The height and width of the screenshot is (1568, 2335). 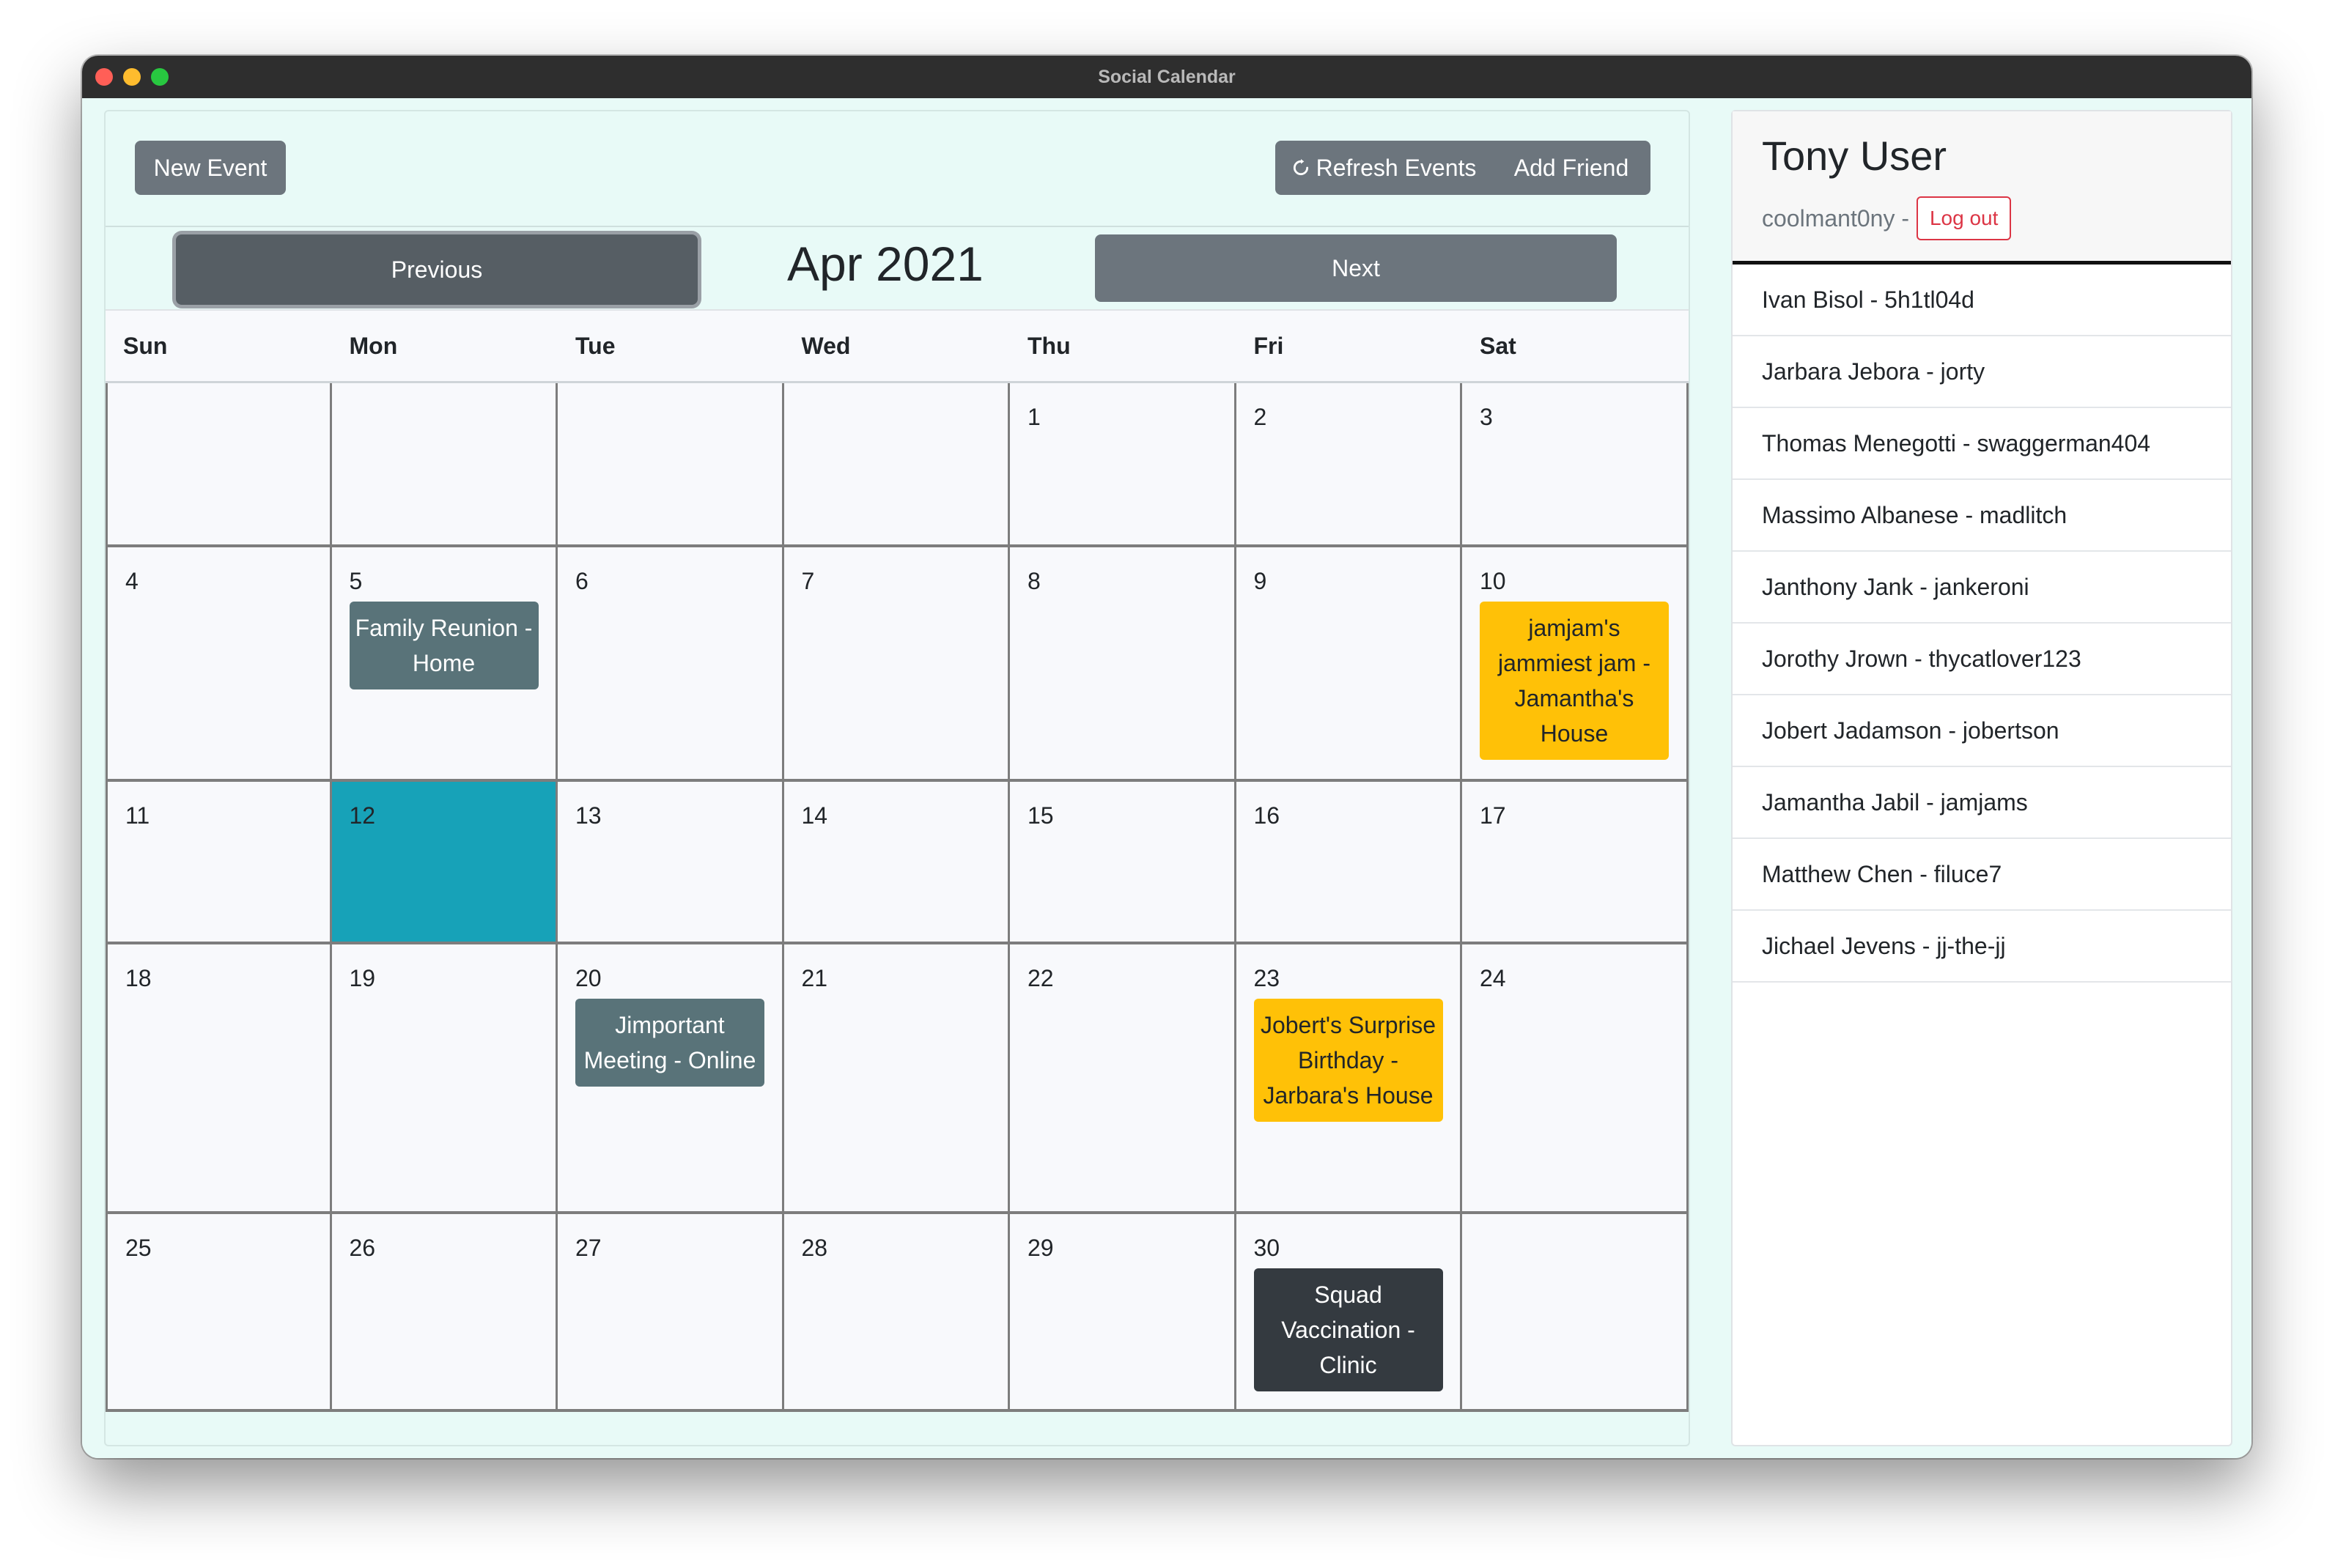 What do you see at coordinates (362, 1248) in the screenshot?
I see `day-number: 26` at bounding box center [362, 1248].